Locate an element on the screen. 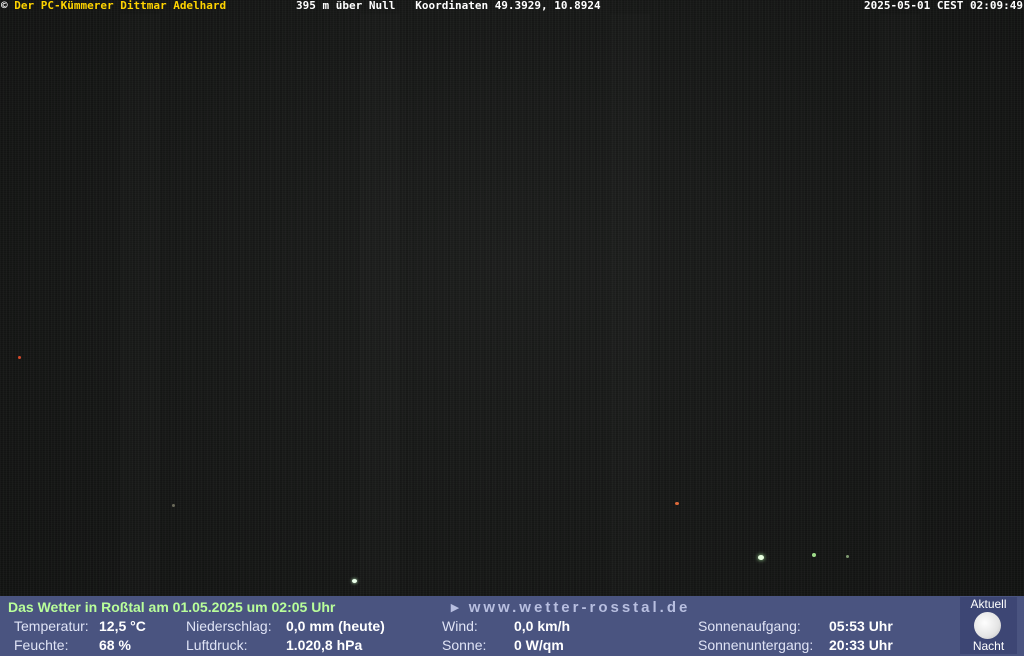  sunset-value: 20:33 Uhr is located at coordinates (861, 645).